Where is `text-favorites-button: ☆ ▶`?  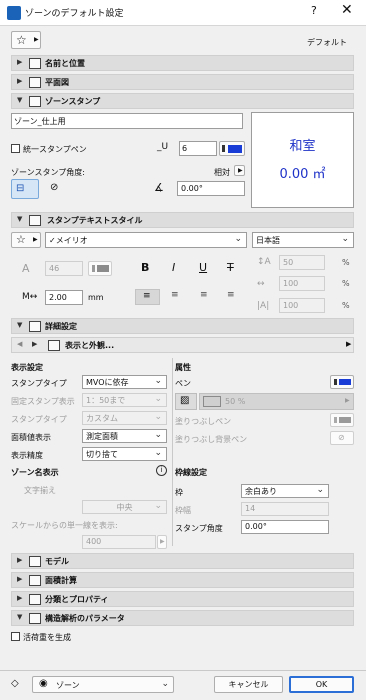 text-favorites-button: ☆ ▶ is located at coordinates (26, 240).